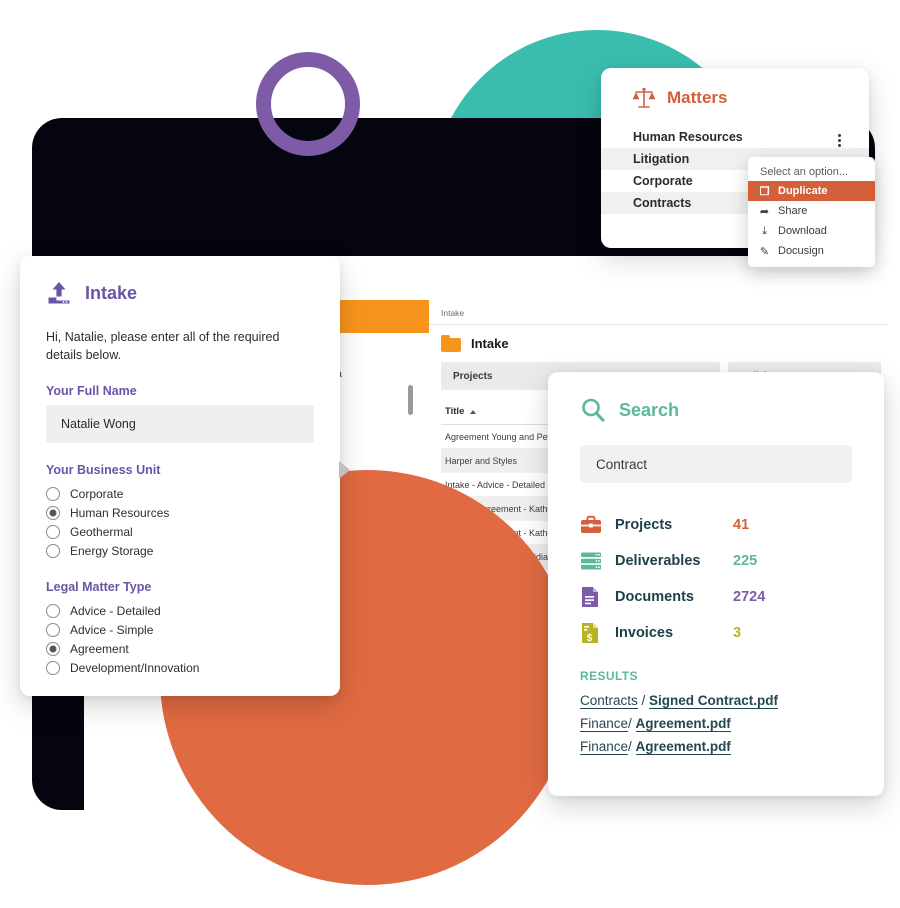  I want to click on stat-row: Deliverables 225, so click(716, 561).